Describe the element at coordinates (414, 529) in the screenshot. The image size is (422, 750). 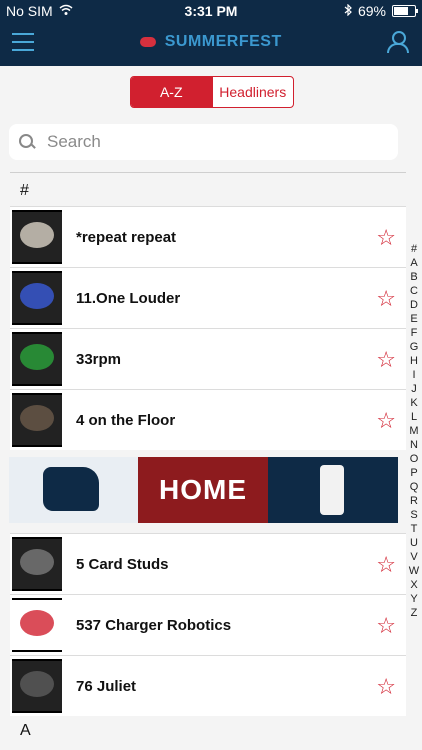
I see `index-letter: T` at that location.